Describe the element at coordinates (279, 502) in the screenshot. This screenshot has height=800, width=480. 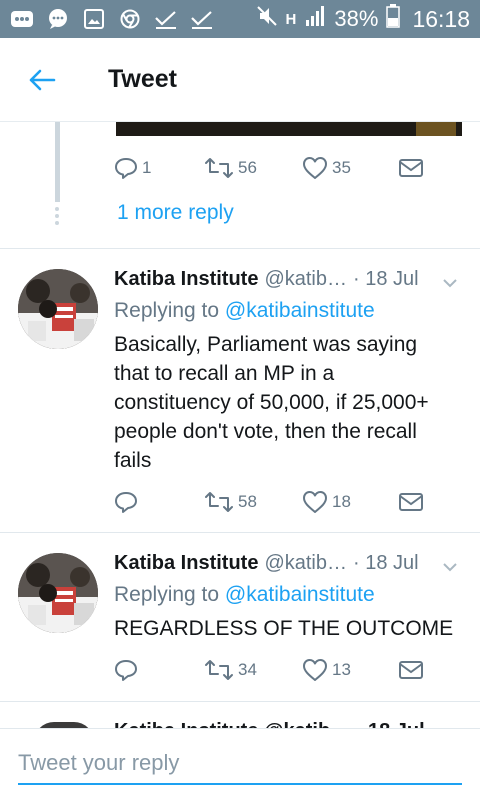
I see `tweet-actions: 58 18` at that location.